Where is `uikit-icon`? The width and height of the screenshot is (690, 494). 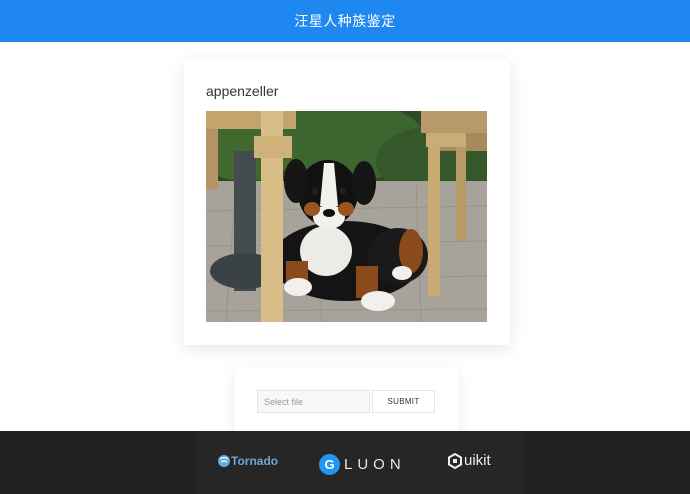 uikit-icon is located at coordinates (455, 460).